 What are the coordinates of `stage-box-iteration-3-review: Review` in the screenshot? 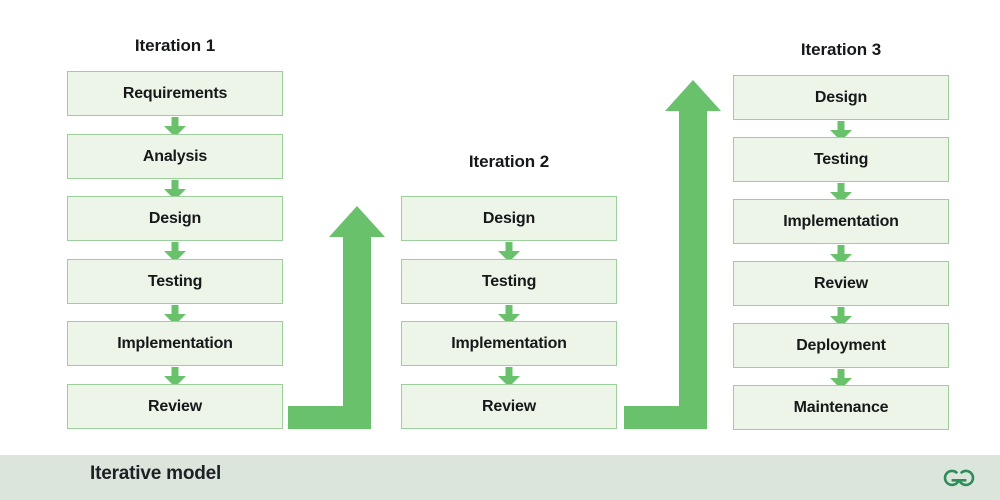 It's located at (841, 283).